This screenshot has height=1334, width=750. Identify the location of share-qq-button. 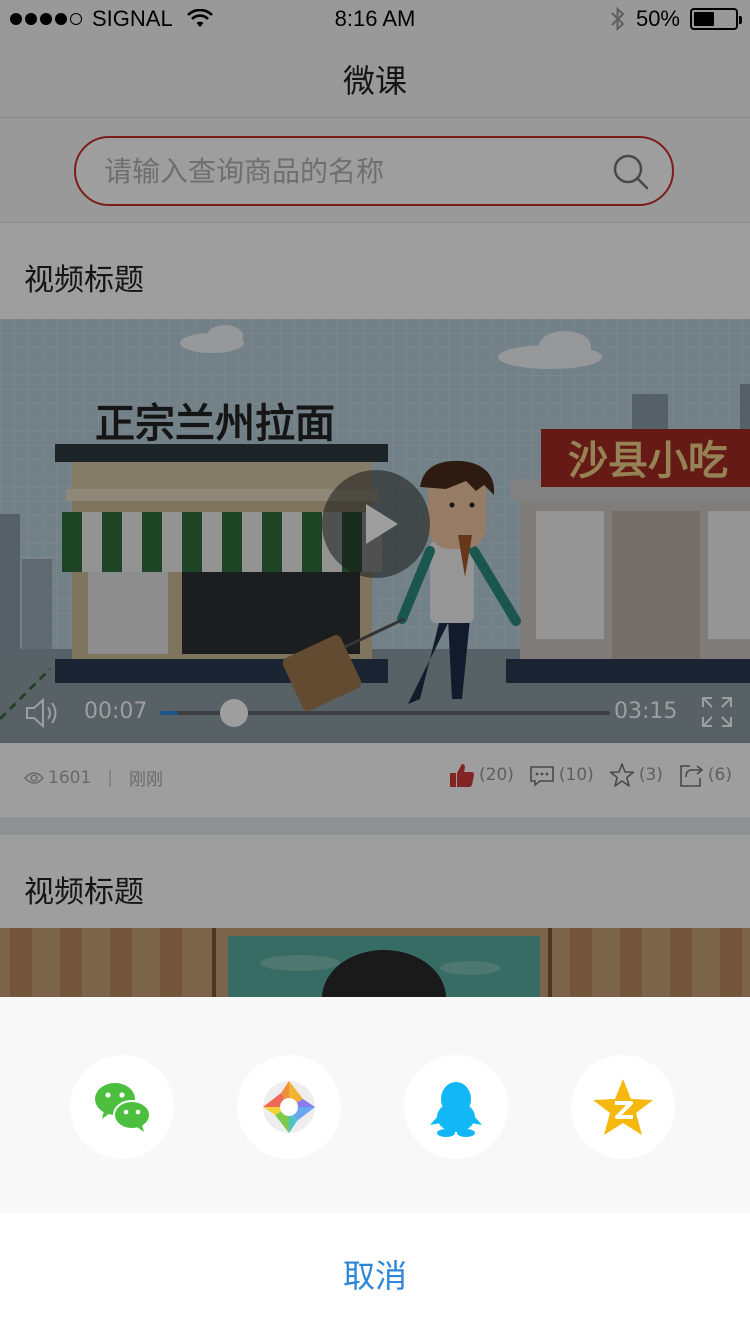
(456, 1107).